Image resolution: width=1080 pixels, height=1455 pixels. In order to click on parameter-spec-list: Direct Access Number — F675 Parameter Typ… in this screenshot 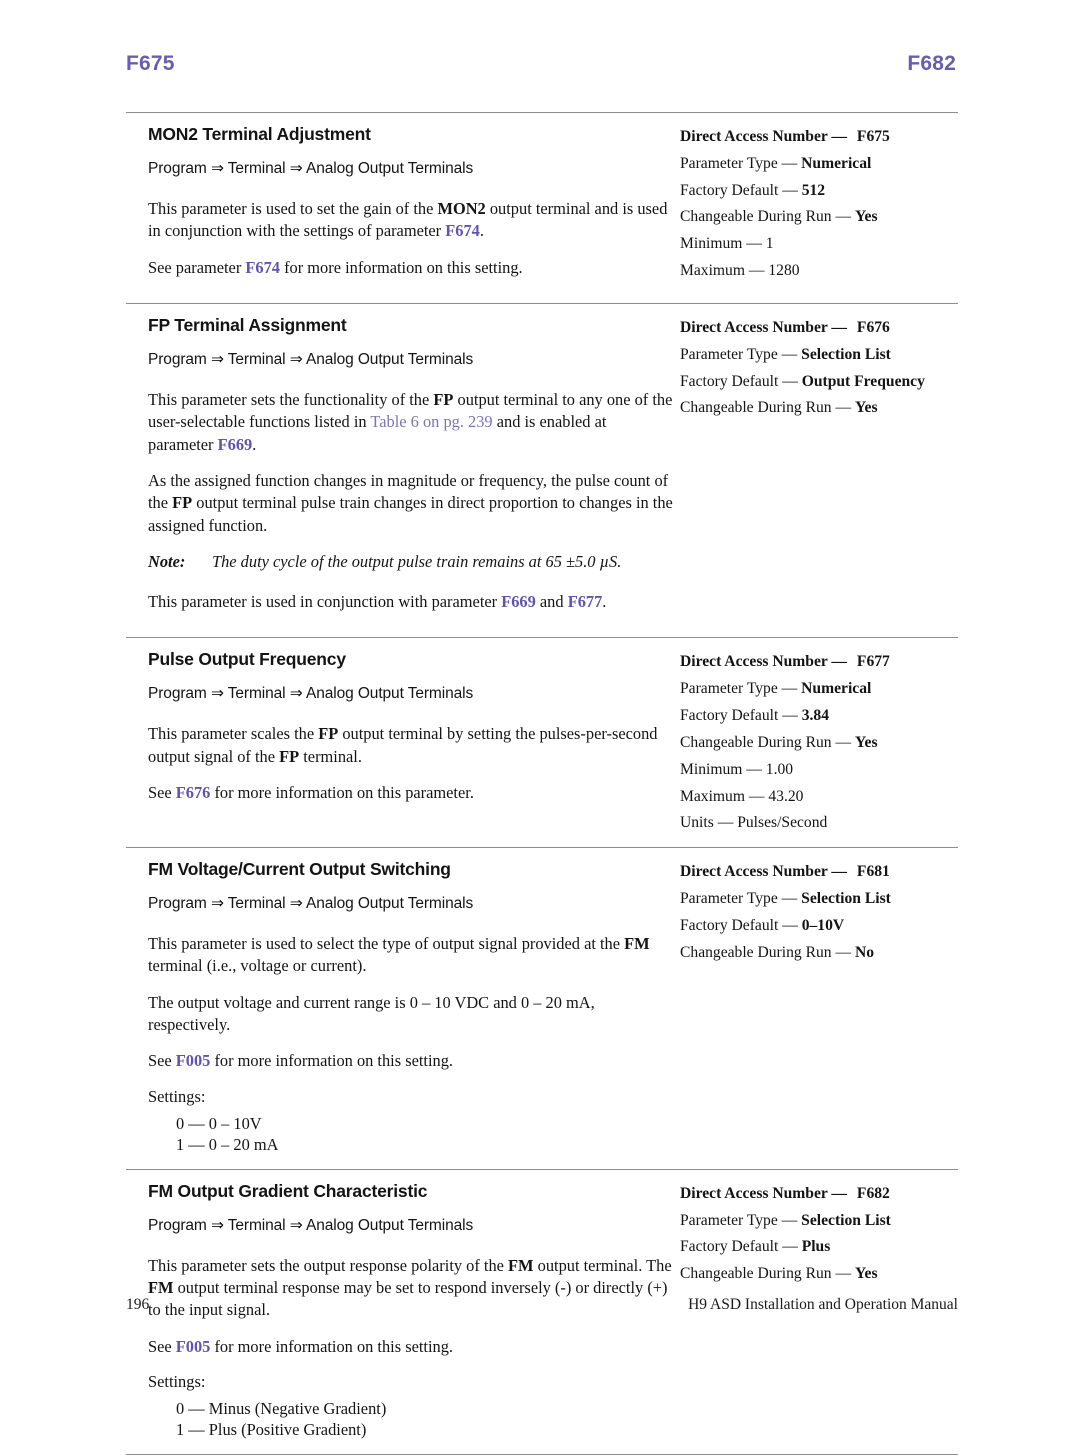, I will do `click(819, 204)`.